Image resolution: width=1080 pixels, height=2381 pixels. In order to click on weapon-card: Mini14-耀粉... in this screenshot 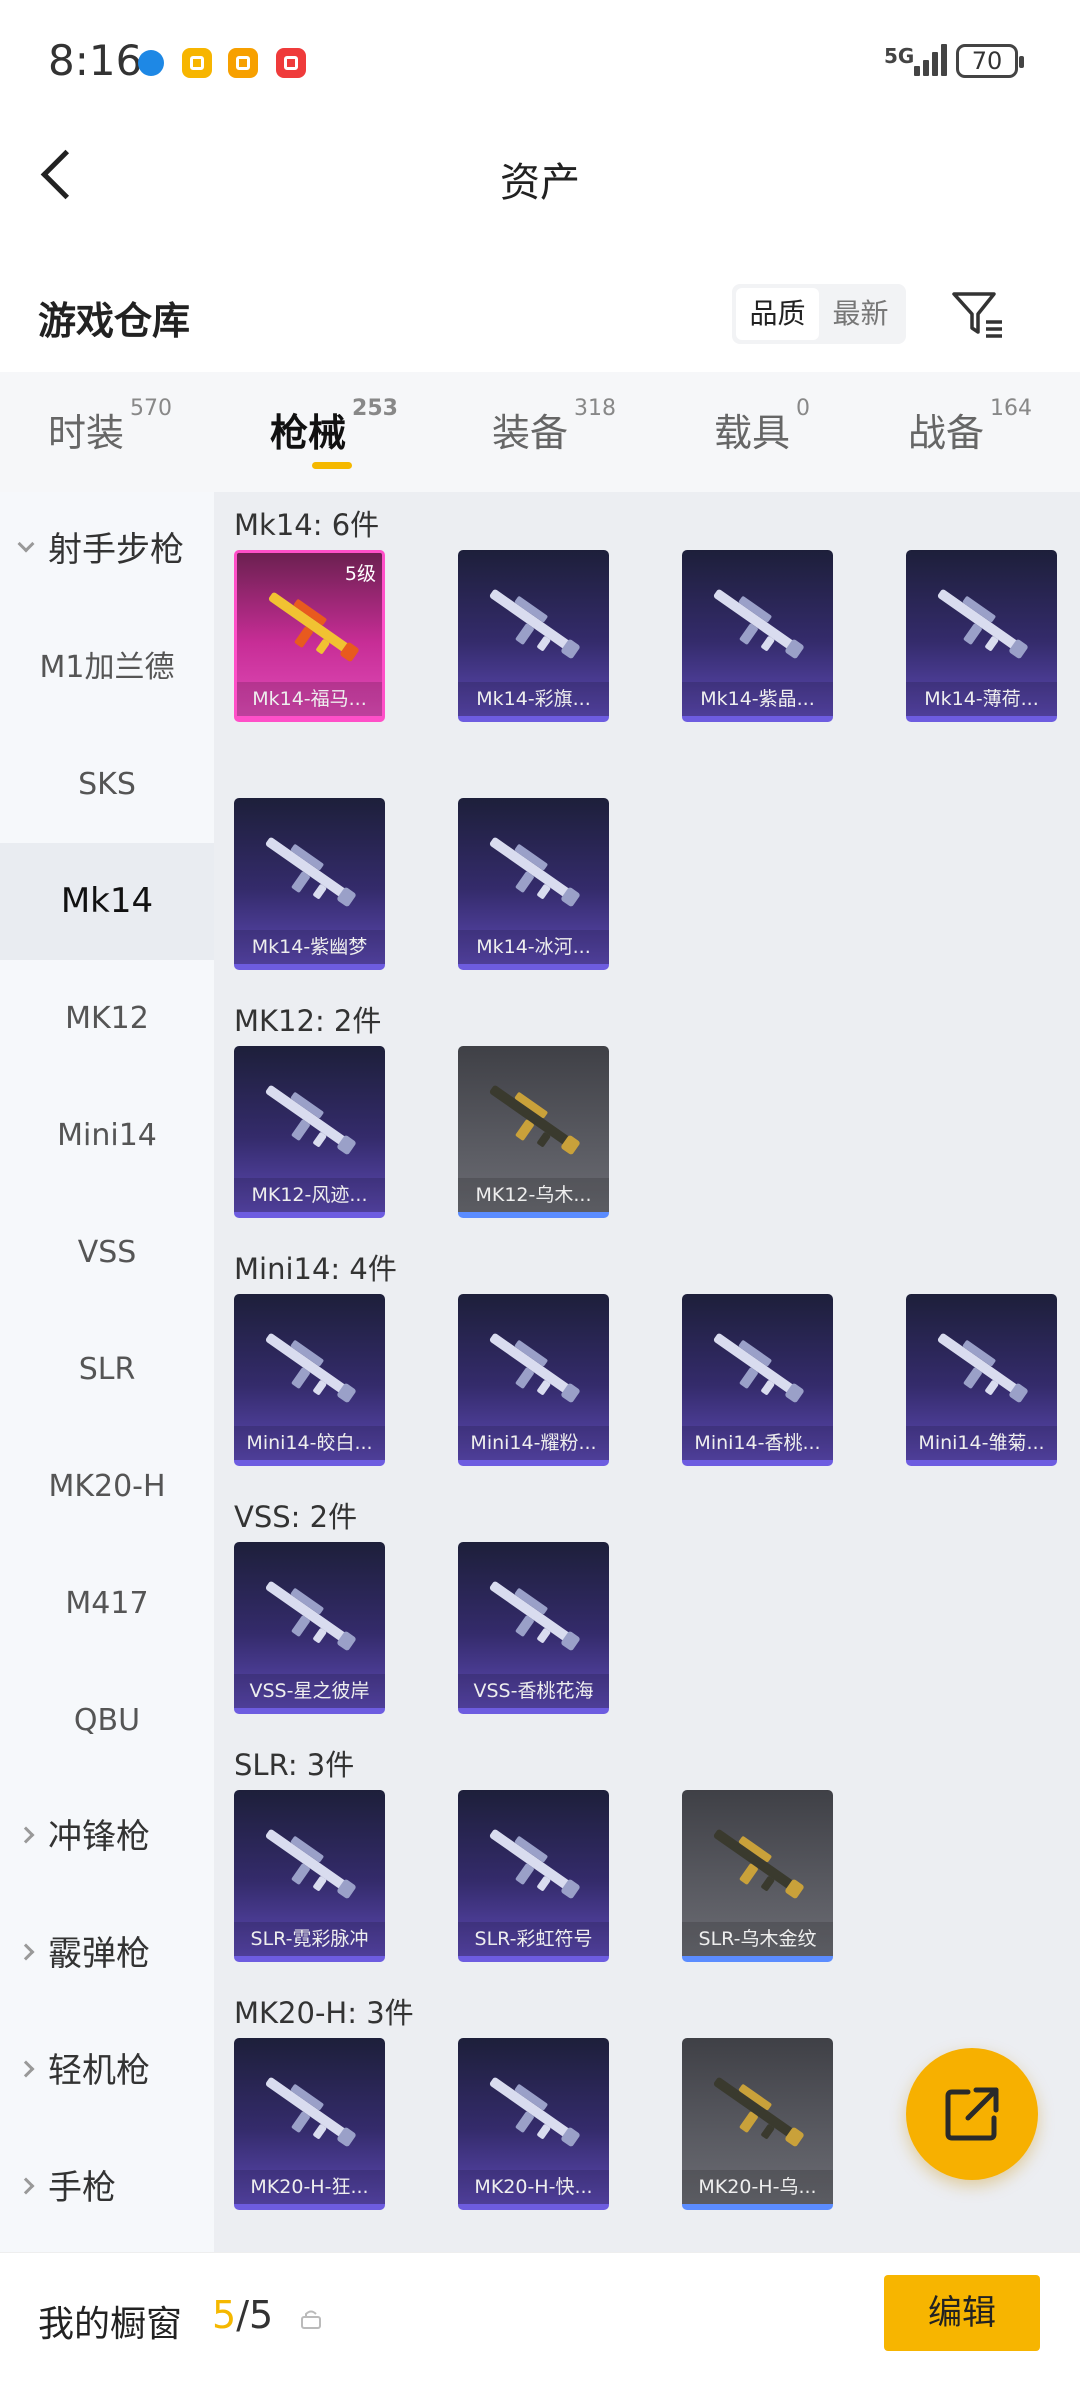, I will do `click(533, 1380)`.